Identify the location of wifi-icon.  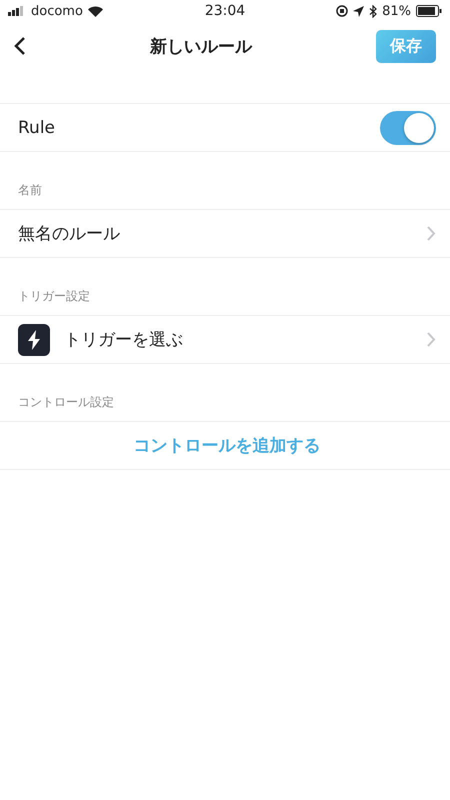
(95, 11).